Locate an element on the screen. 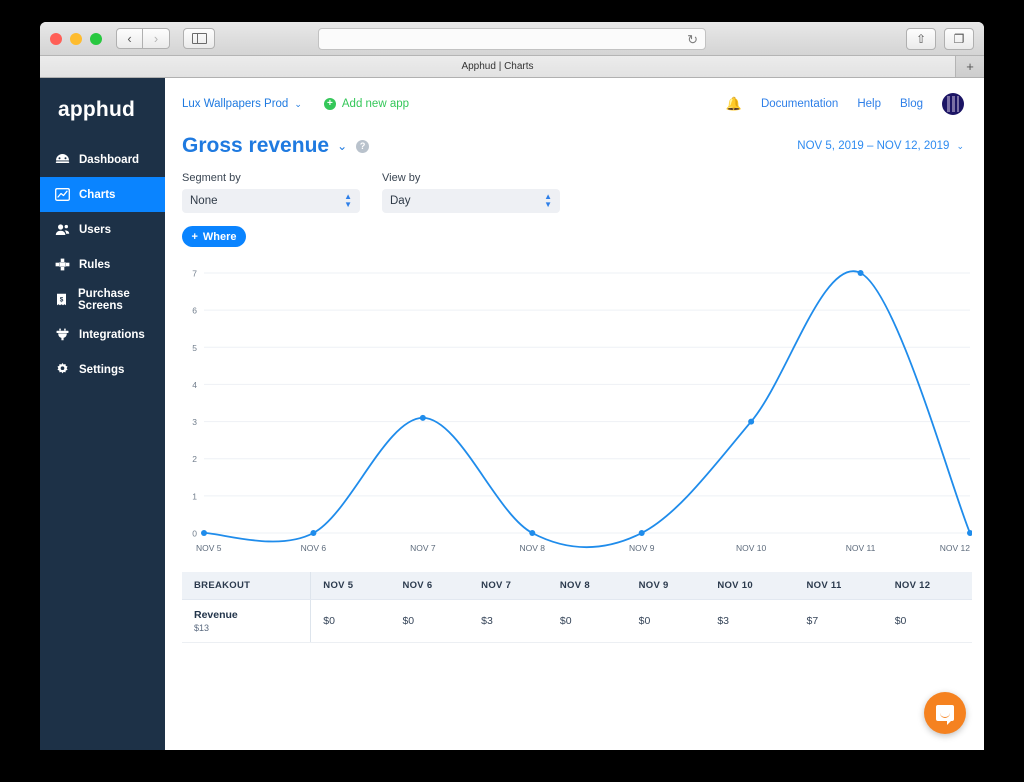 Image resolution: width=1024 pixels, height=782 pixels. address-bar: ↻ is located at coordinates (512, 39).